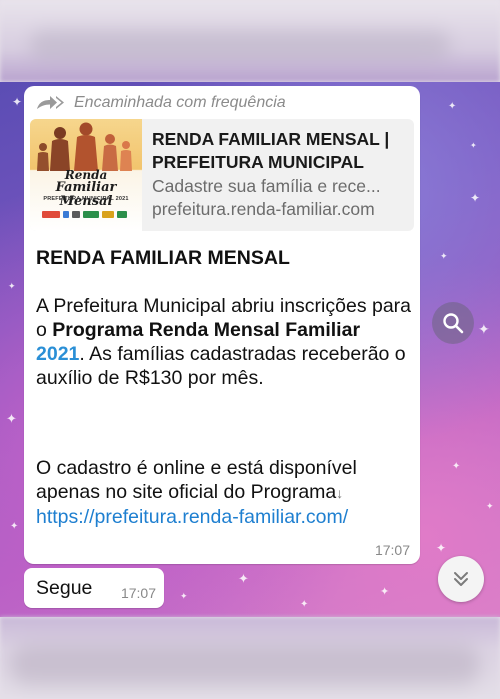  I want to click on blurred-top-area, so click(250, 41).